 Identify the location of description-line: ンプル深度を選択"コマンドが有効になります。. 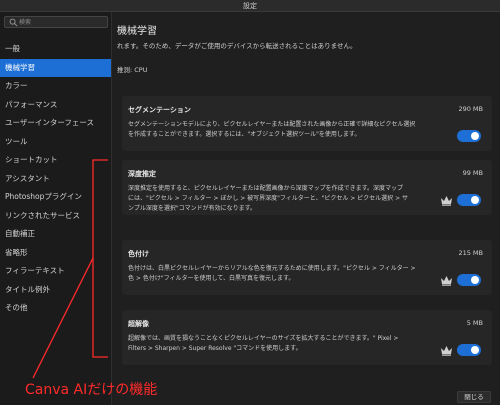
(192, 208).